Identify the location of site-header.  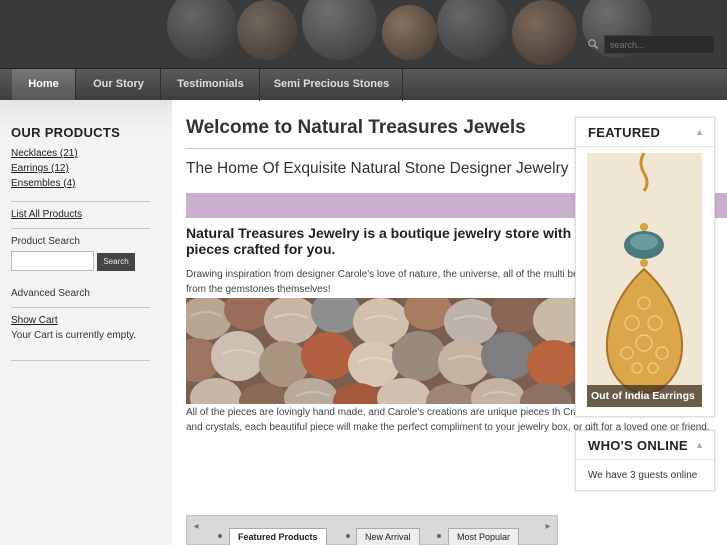
(363, 34).